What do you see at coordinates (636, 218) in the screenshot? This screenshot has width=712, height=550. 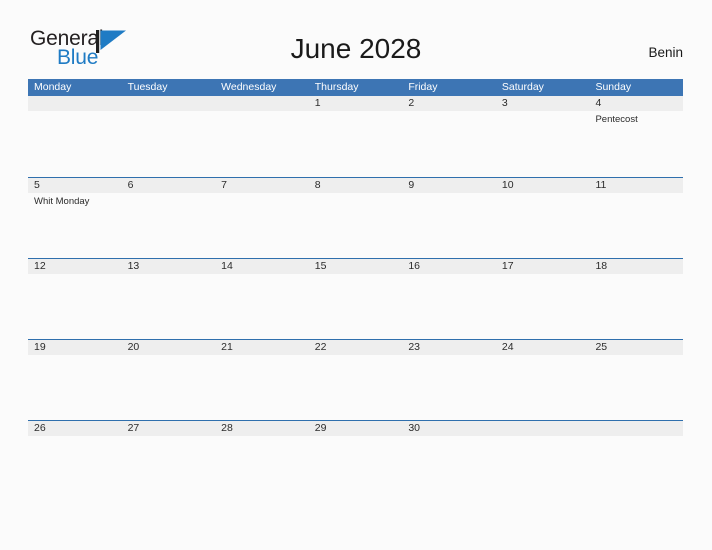 I see `calendar-day-cell: 11` at bounding box center [636, 218].